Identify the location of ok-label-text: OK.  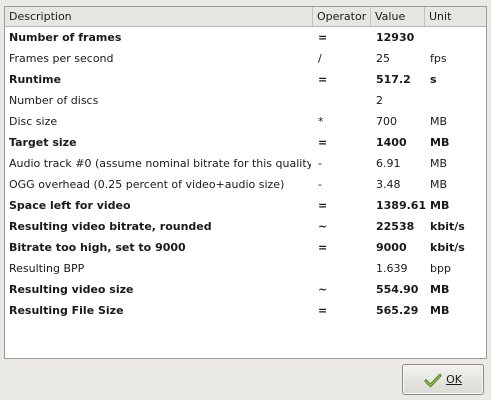
(454, 379).